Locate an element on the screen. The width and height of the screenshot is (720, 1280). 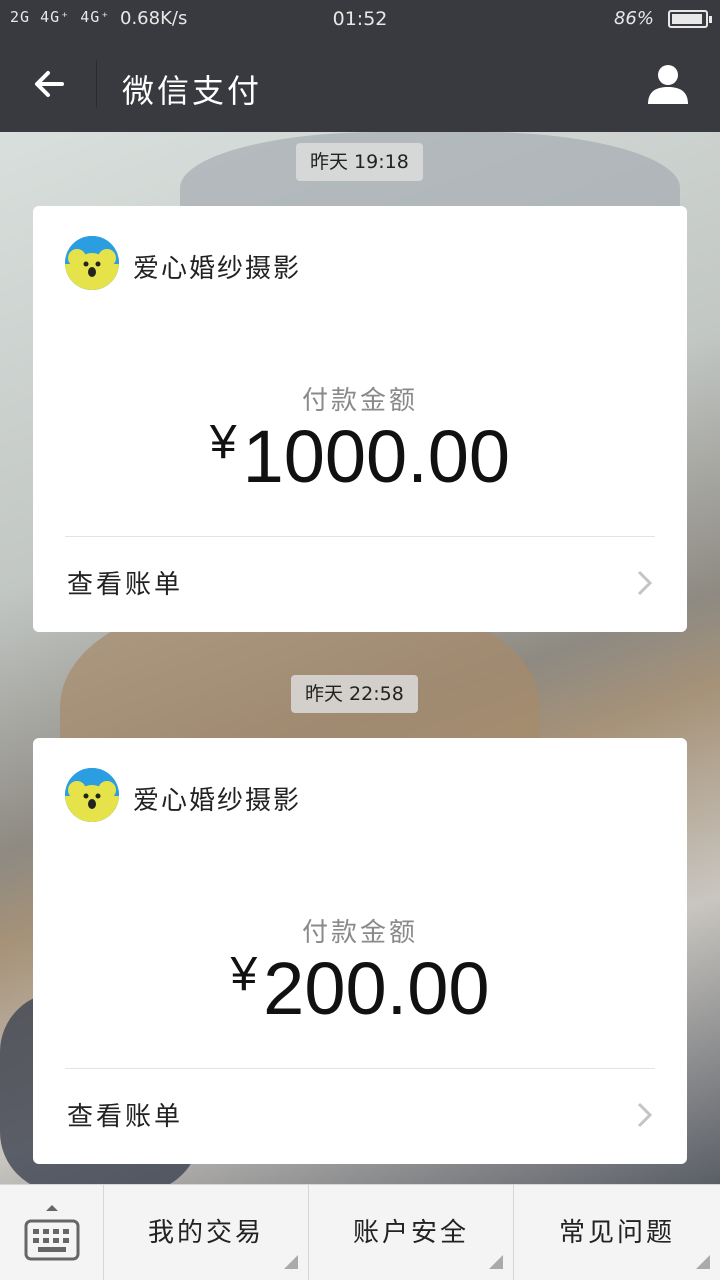
message-timestamp: 昨天 22:58 is located at coordinates (354, 694).